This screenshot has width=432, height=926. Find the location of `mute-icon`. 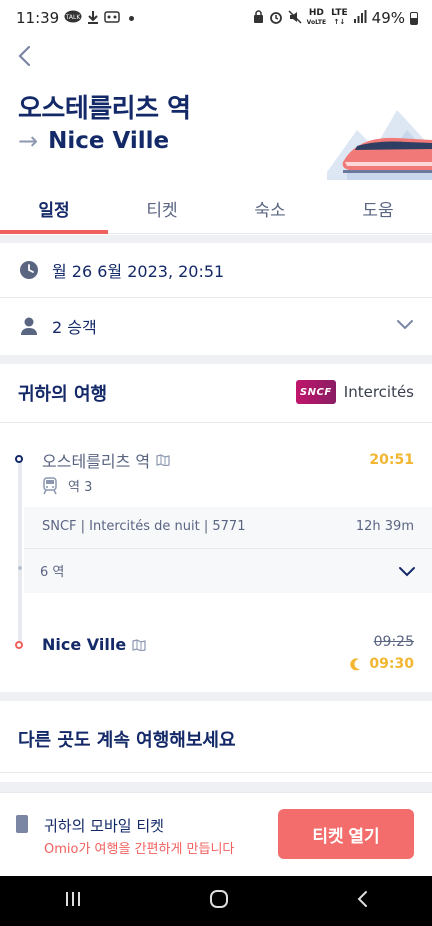

mute-icon is located at coordinates (295, 18).